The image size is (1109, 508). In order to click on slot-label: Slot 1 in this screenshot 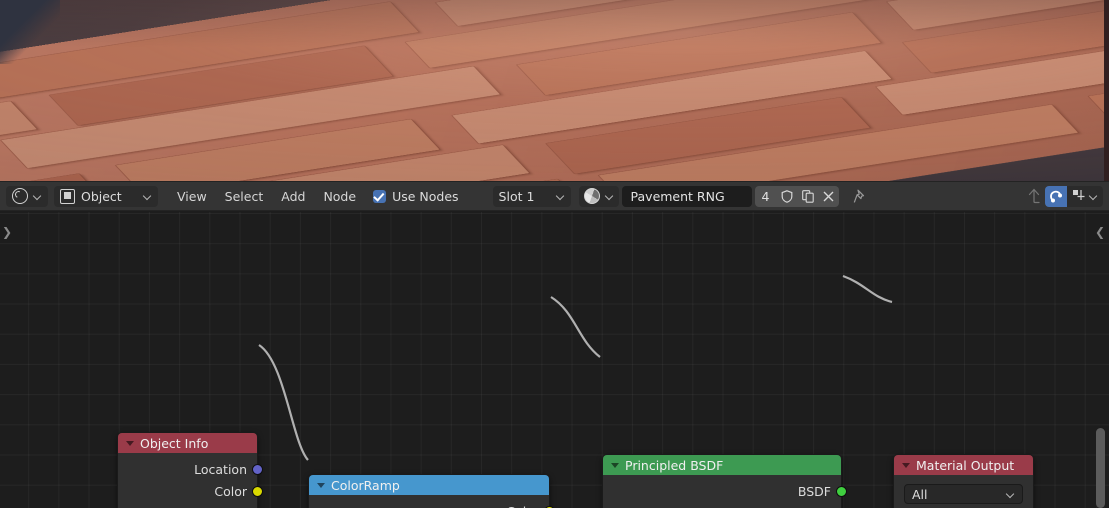, I will do `click(516, 196)`.